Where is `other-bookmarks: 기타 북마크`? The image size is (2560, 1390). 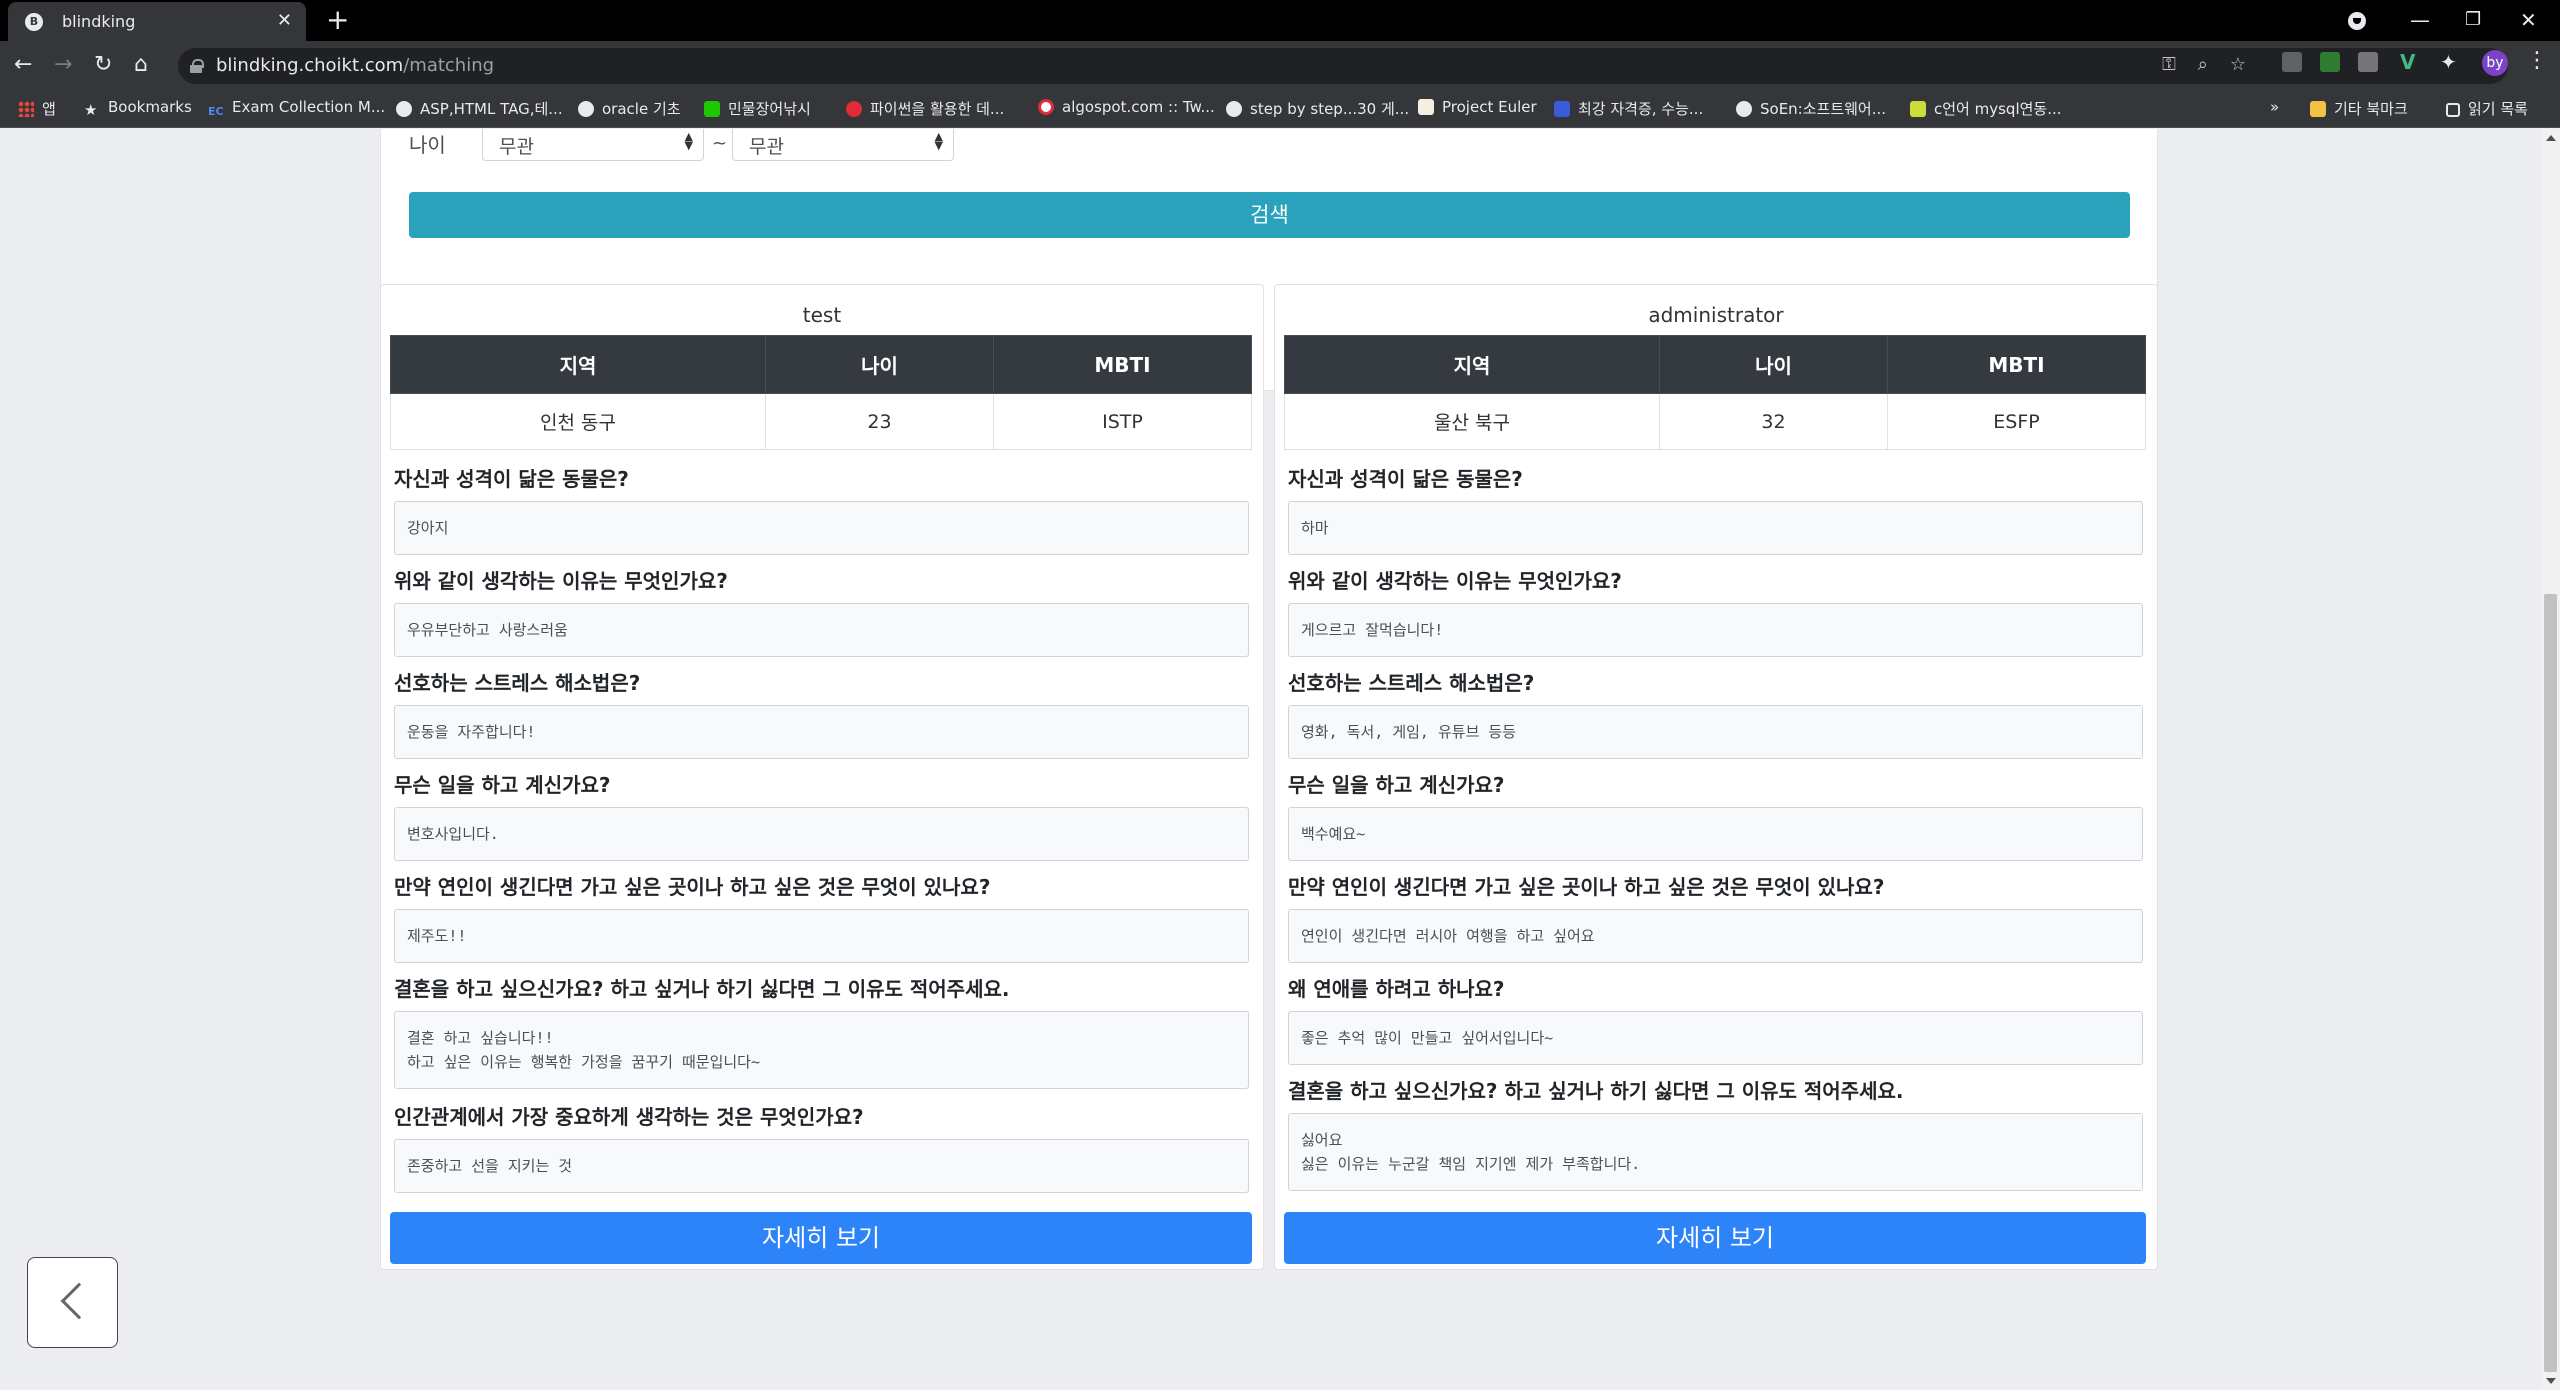
other-bookmarks: 기타 북마크 is located at coordinates (2359, 108).